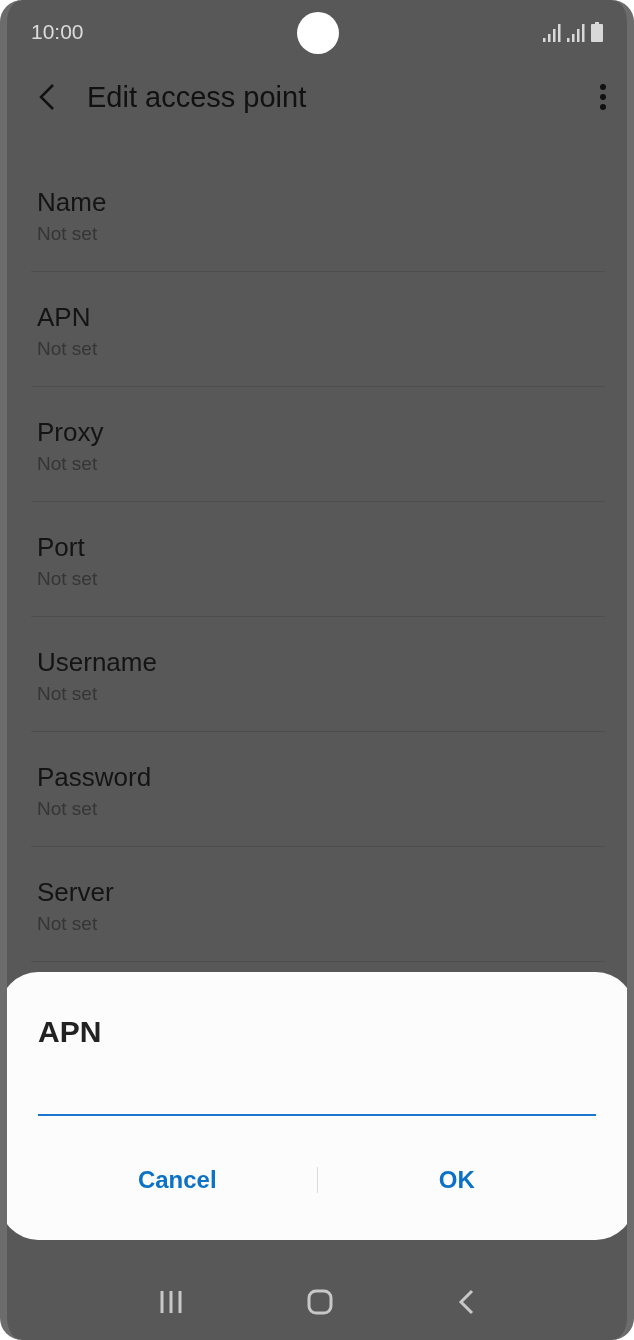 The image size is (634, 1340). I want to click on camera-cutout, so click(318, 33).